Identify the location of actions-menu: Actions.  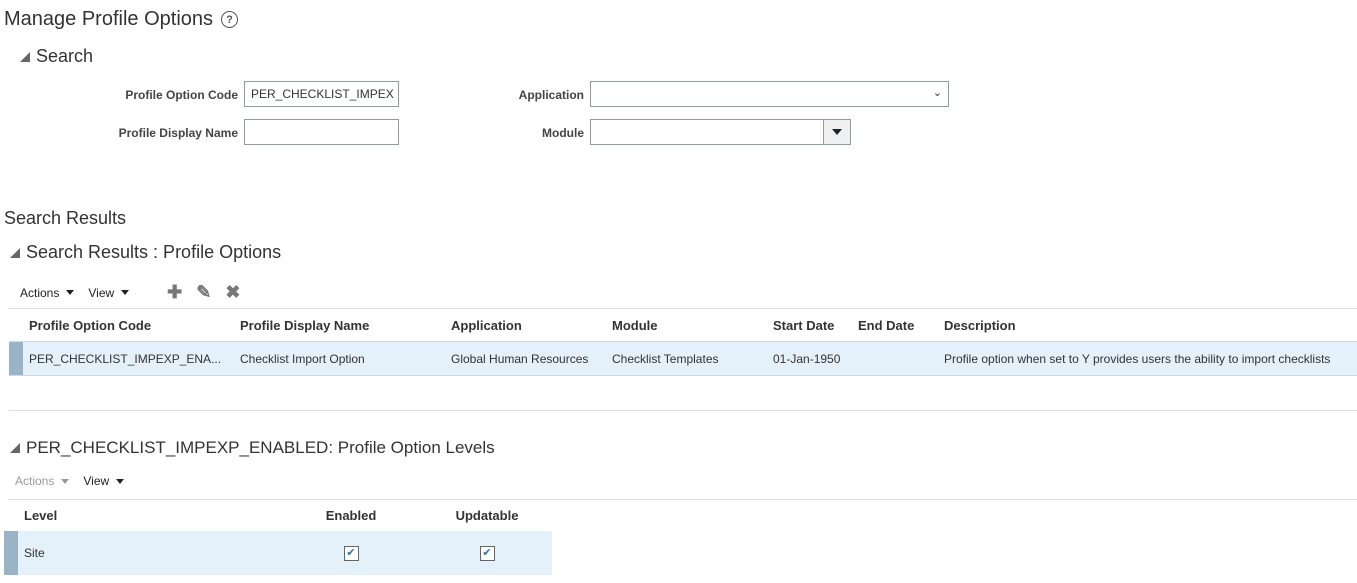
(47, 292).